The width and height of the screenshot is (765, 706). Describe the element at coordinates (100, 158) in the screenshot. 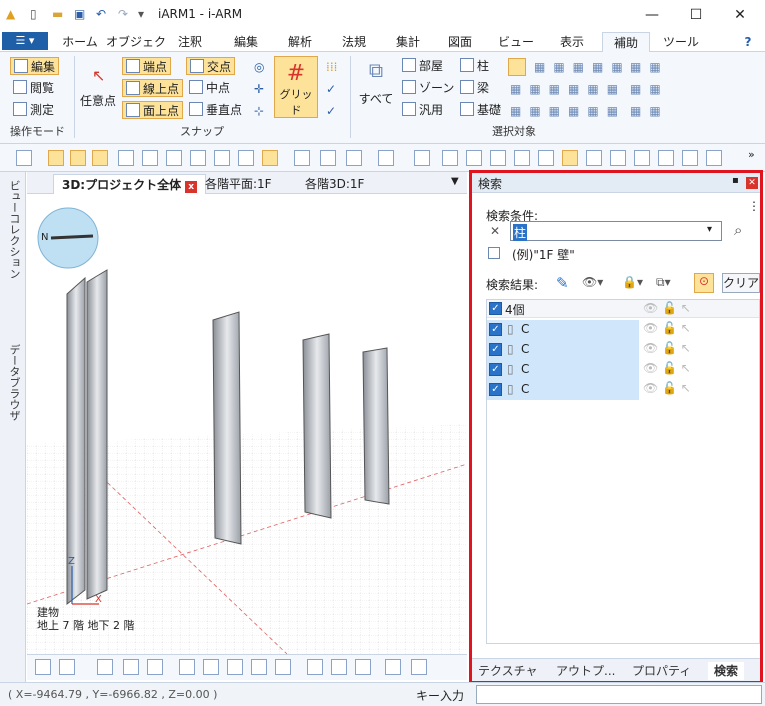

I see `onface-tool-icon` at that location.